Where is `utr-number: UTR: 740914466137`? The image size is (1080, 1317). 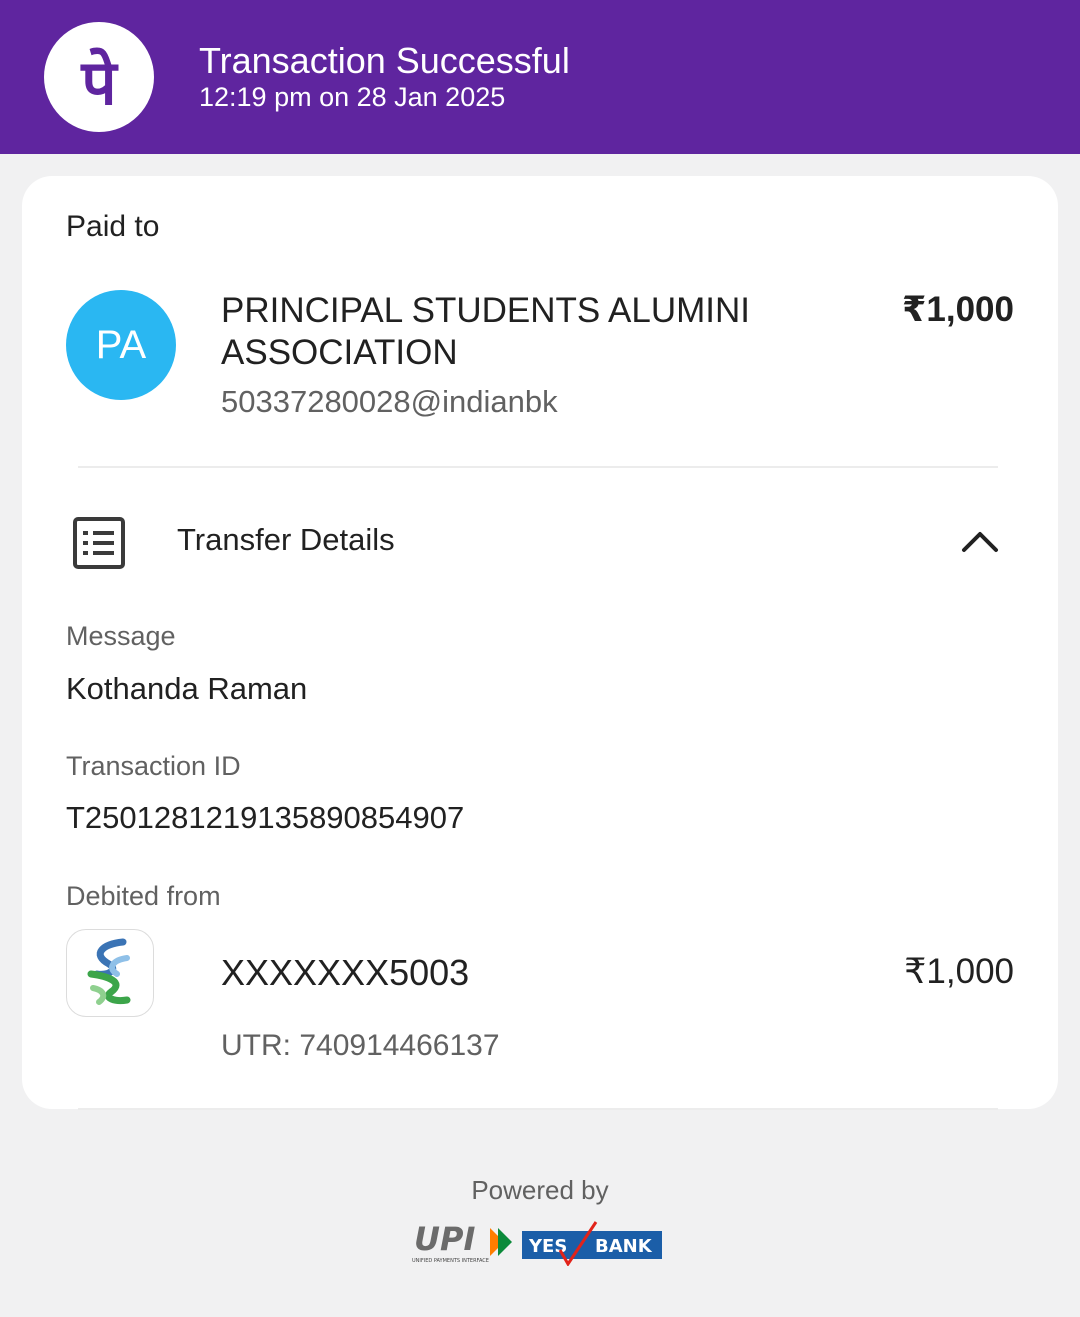 utr-number: UTR: 740914466137 is located at coordinates (360, 1046).